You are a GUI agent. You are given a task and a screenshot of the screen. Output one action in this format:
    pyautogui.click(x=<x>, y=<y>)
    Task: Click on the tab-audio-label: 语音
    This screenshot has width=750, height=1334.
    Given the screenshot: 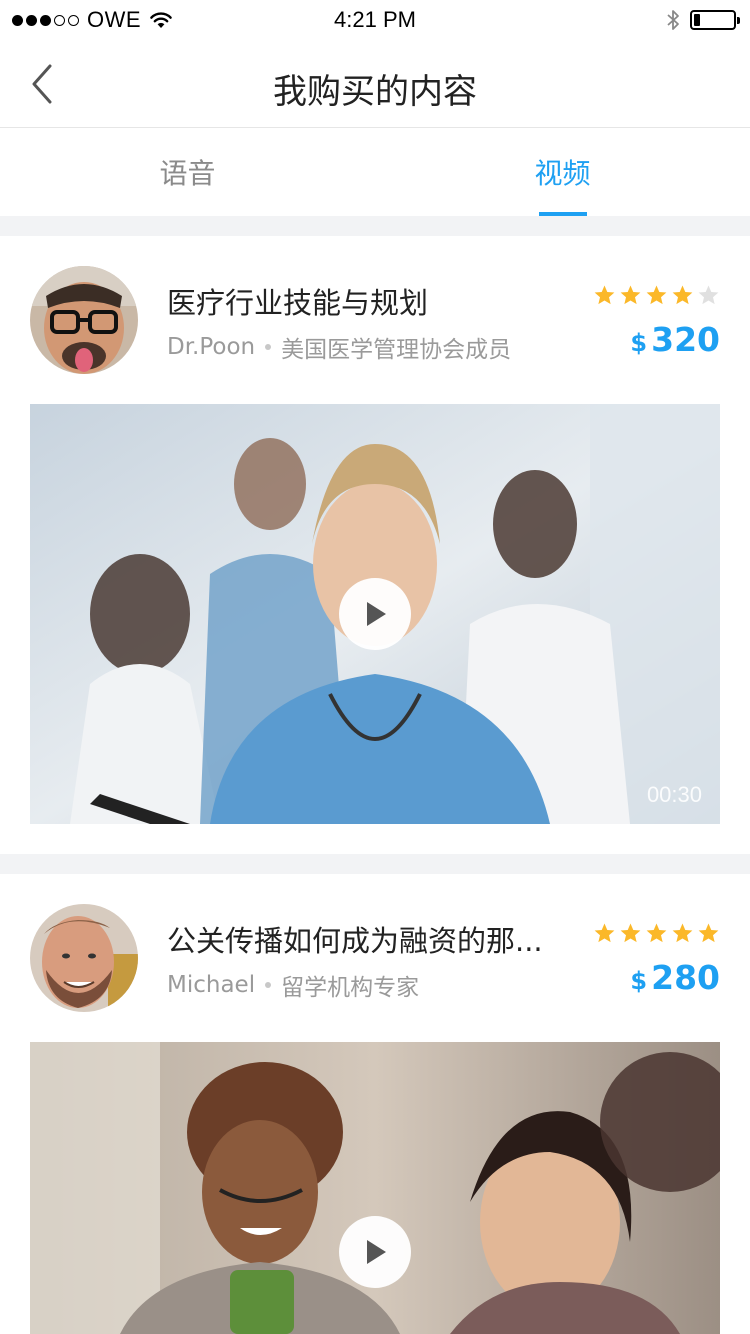 What is the action you would take?
    pyautogui.click(x=187, y=173)
    